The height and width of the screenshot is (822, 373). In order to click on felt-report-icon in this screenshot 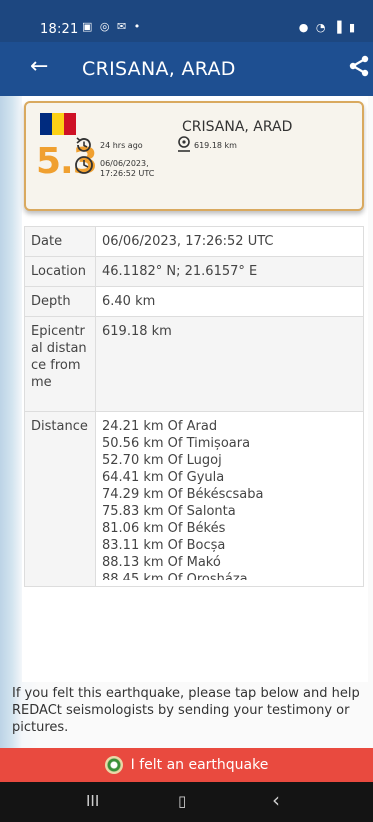, I will do `click(113, 765)`.